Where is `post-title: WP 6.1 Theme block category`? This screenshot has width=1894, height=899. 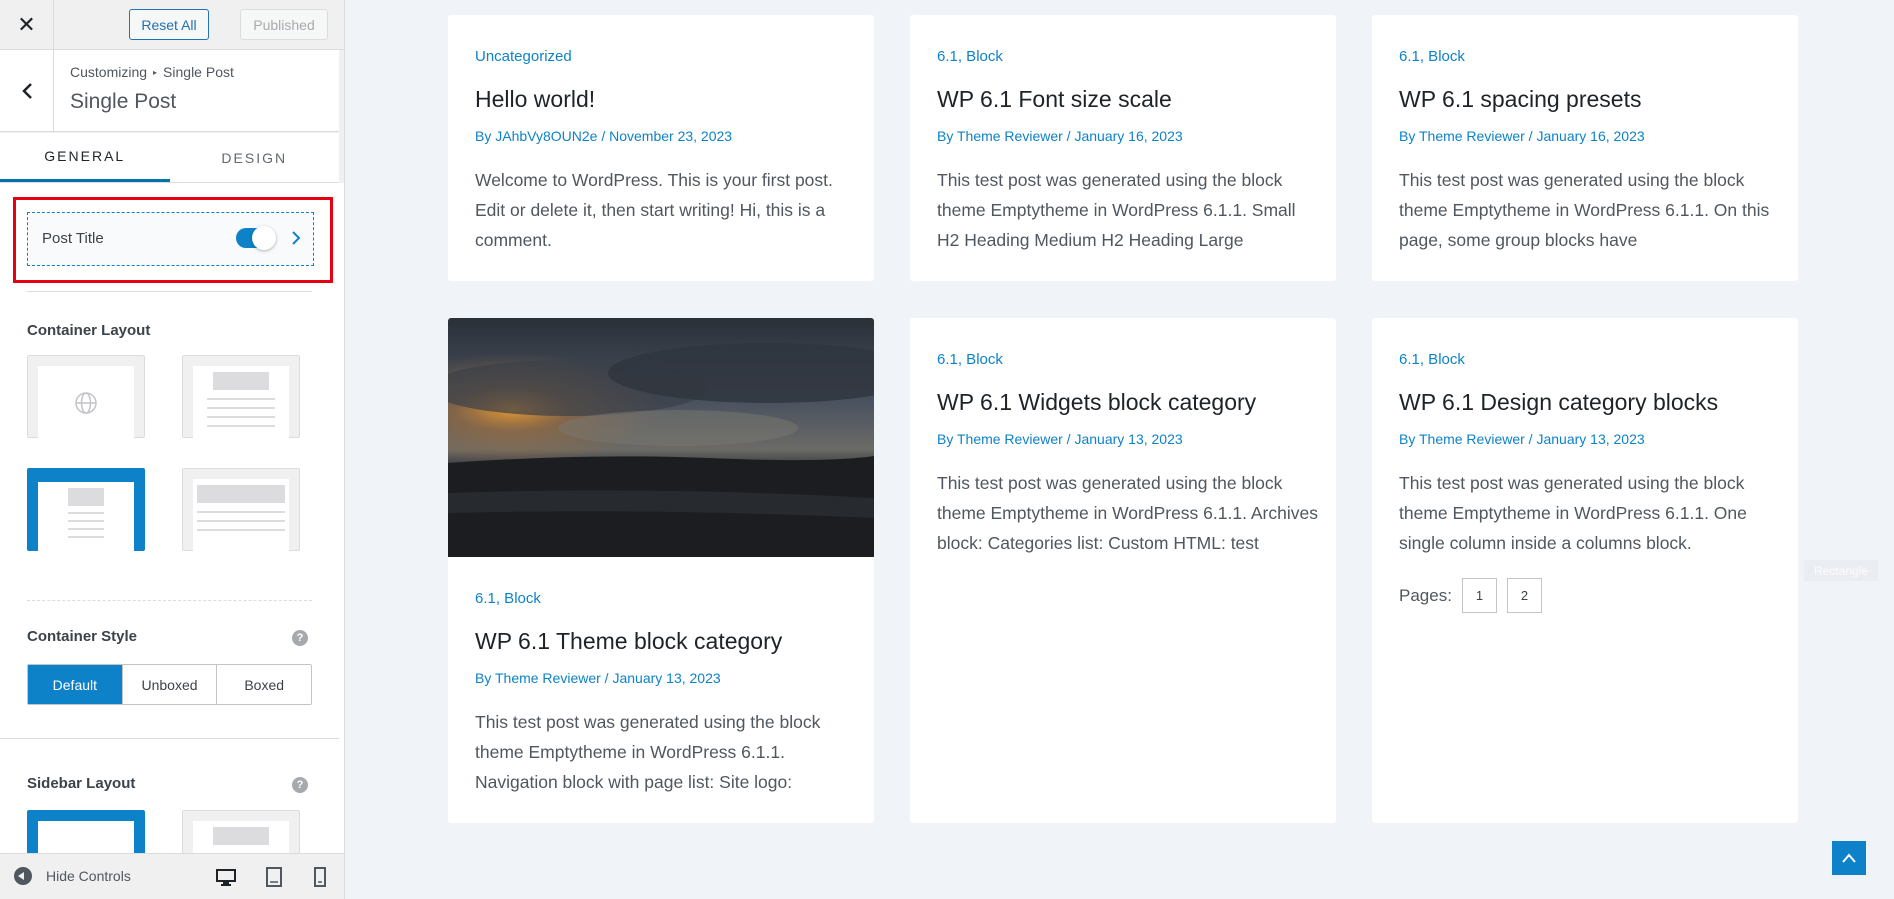 post-title: WP 6.1 Theme block category is located at coordinates (628, 641).